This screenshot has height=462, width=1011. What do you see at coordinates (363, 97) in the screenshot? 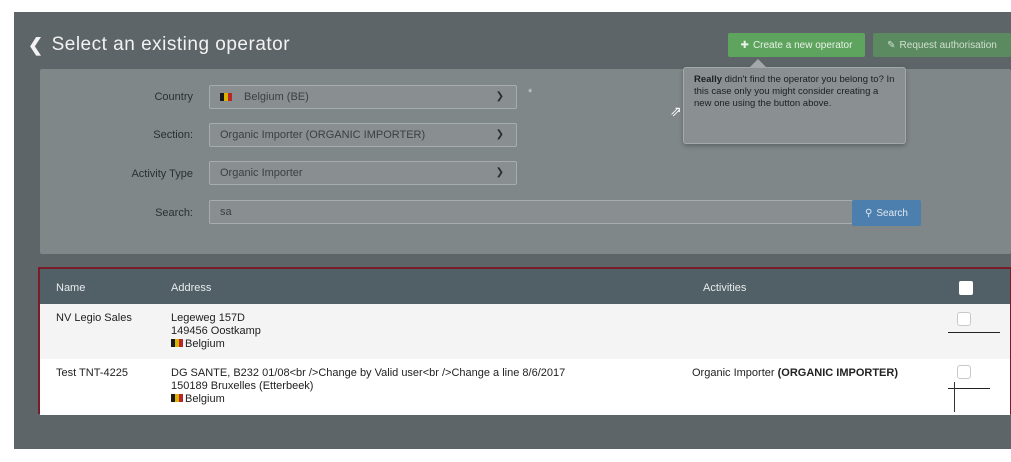
I see `country-select: Belgium (BE) ❯` at bounding box center [363, 97].